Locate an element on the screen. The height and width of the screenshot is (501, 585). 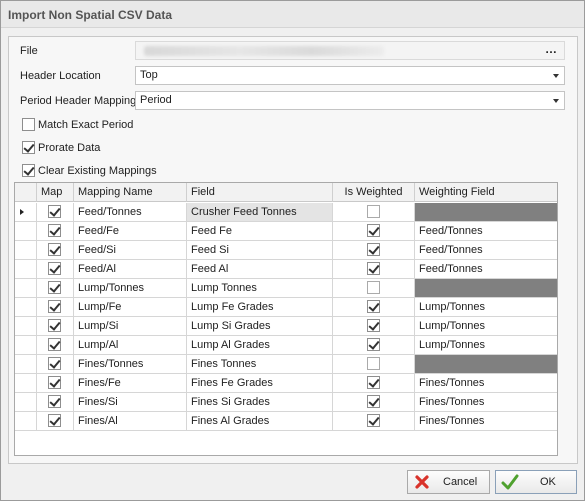
period-header-dropdown: Period is located at coordinates (350, 100).